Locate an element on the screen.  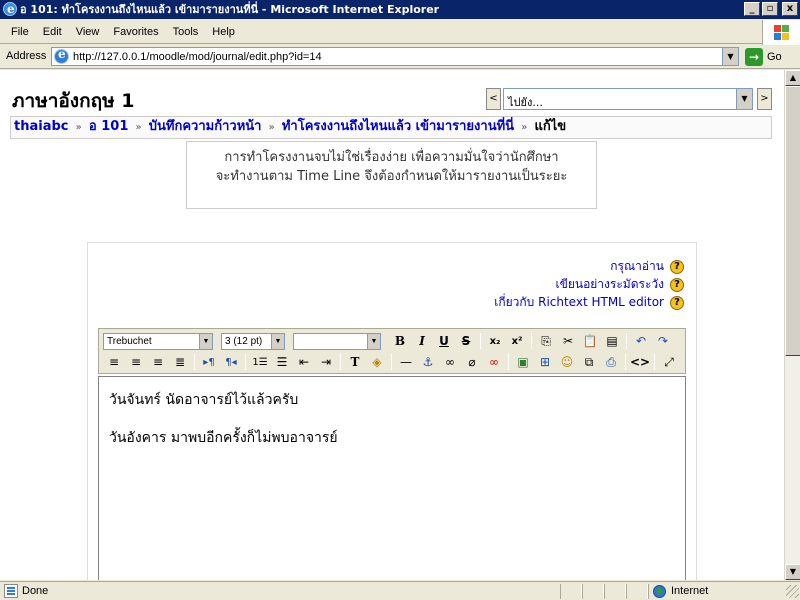
close-button: x is located at coordinates (790, 9).